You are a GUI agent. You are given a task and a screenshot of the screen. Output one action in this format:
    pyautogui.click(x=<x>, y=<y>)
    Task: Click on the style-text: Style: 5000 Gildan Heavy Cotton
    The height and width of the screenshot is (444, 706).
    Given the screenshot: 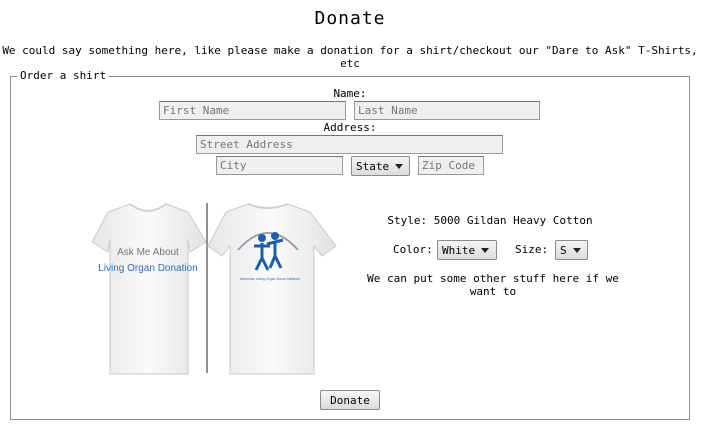 What is the action you would take?
    pyautogui.click(x=490, y=220)
    